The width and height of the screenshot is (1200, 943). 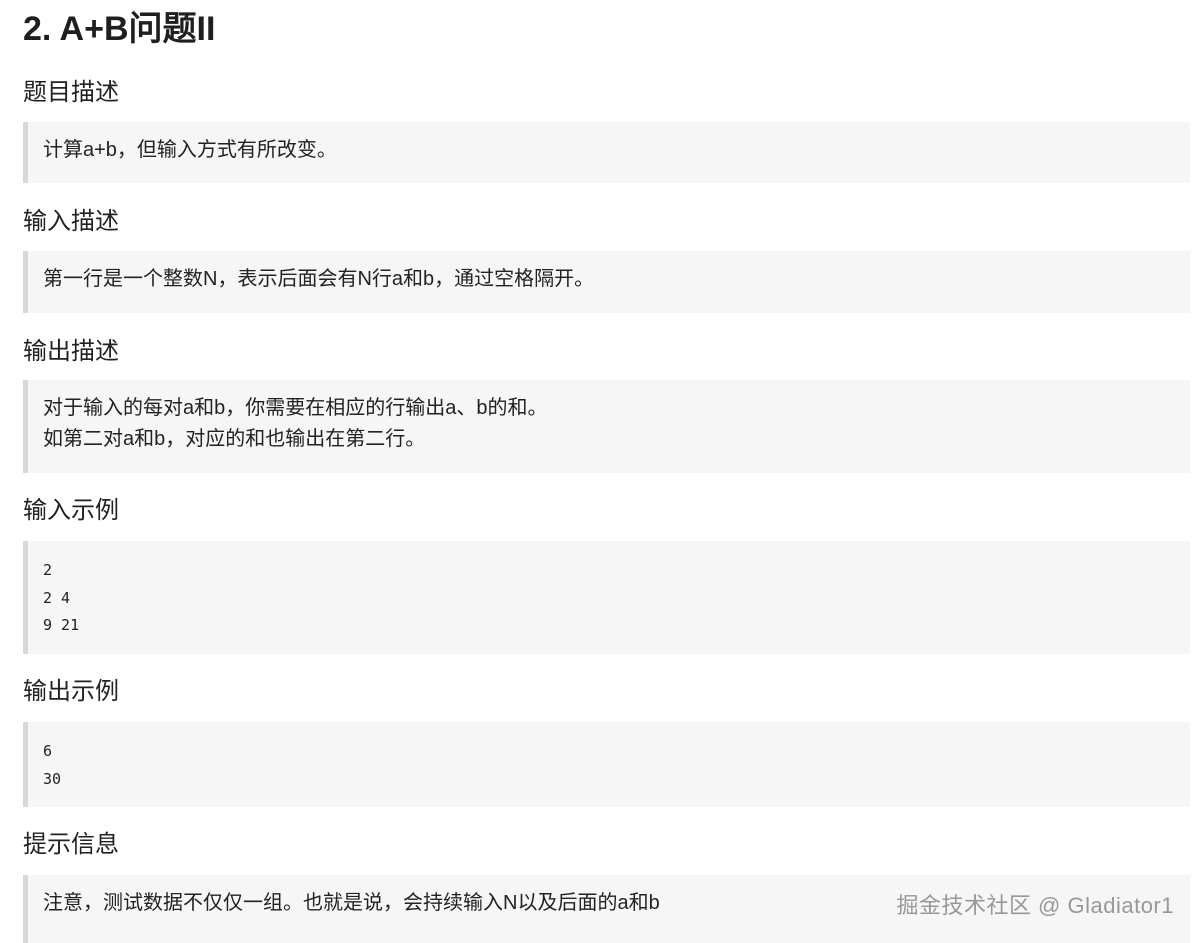 What do you see at coordinates (319, 279) in the screenshot?
I see `input-description-text: 第一行是一个整数N，表示后面会有N行a和b，通过空格隔开。` at bounding box center [319, 279].